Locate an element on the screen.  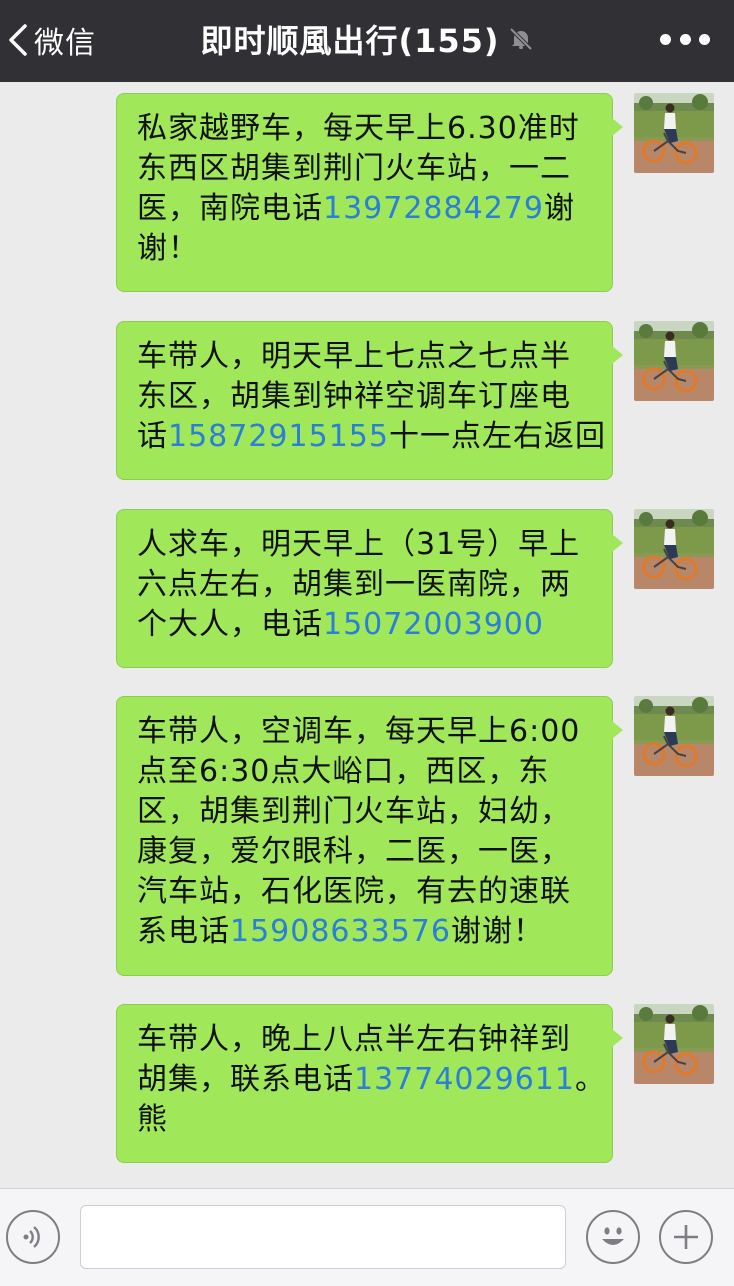
message-text: 车带人，空调车，每天早上6:00 is located at coordinates (359, 731).